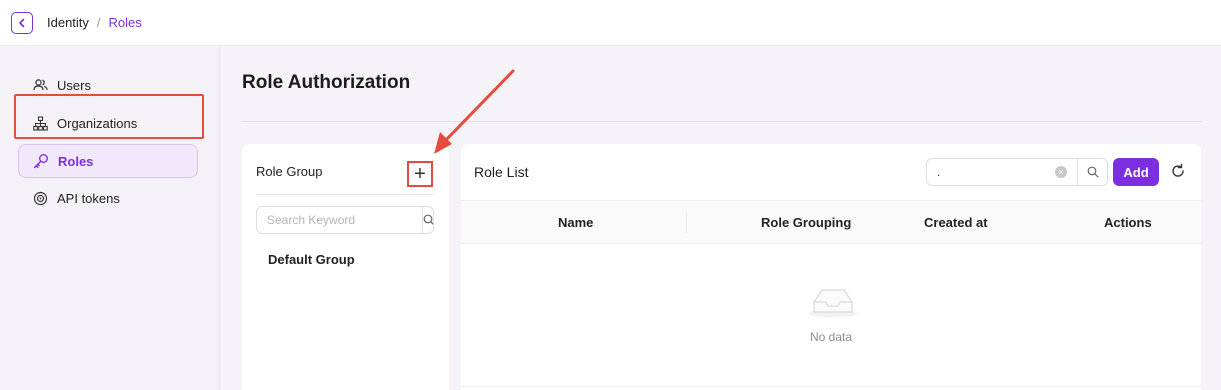 This screenshot has height=390, width=1221. Describe the element at coordinates (806, 222) in the screenshot. I see `column-header-role-grouping: Role Grouping` at that location.